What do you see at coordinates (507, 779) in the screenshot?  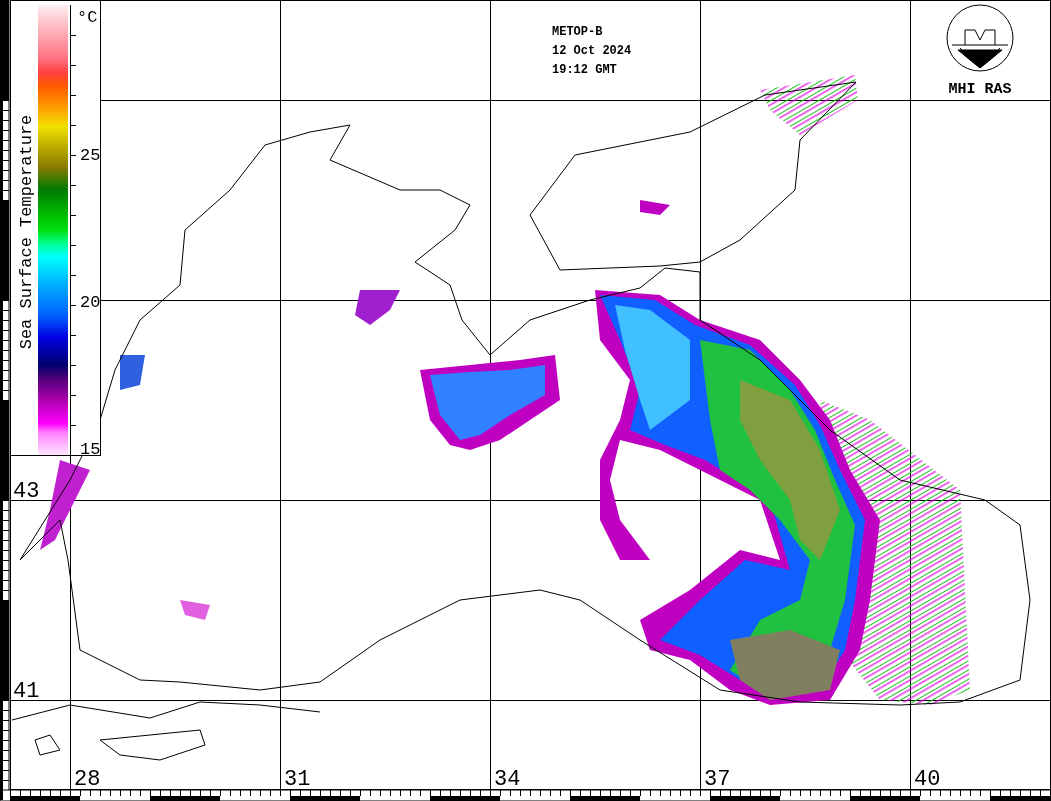 I see `longitude-label: 34` at bounding box center [507, 779].